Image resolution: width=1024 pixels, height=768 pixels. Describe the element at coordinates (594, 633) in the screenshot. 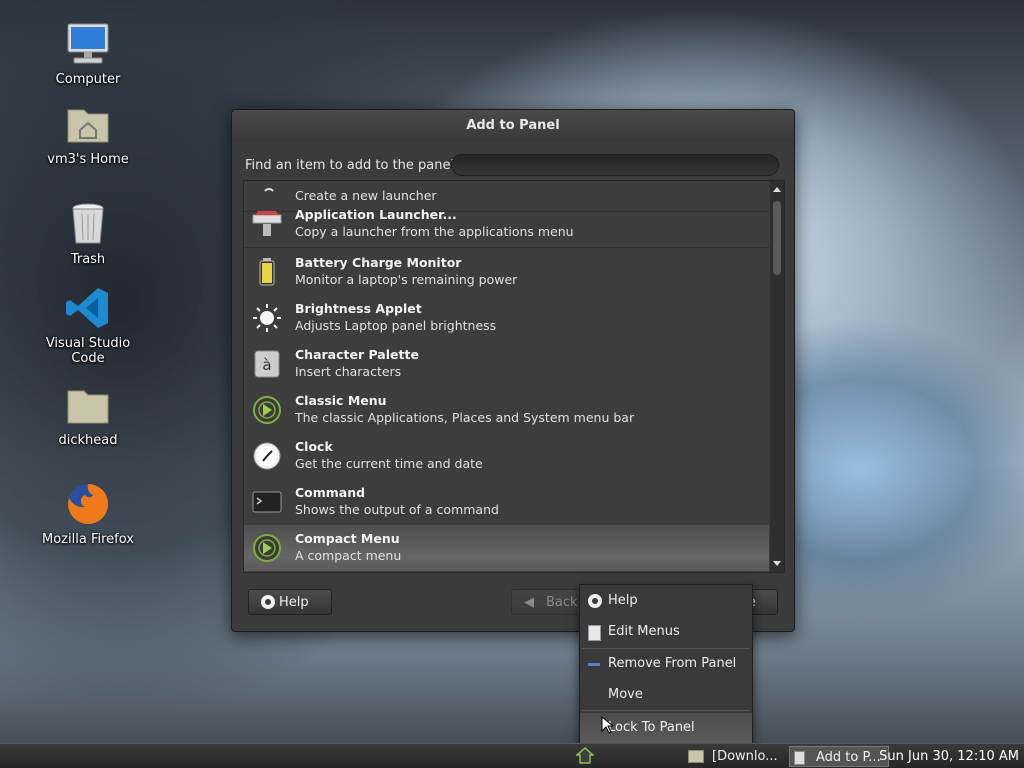

I see `edit-menus-icon` at that location.